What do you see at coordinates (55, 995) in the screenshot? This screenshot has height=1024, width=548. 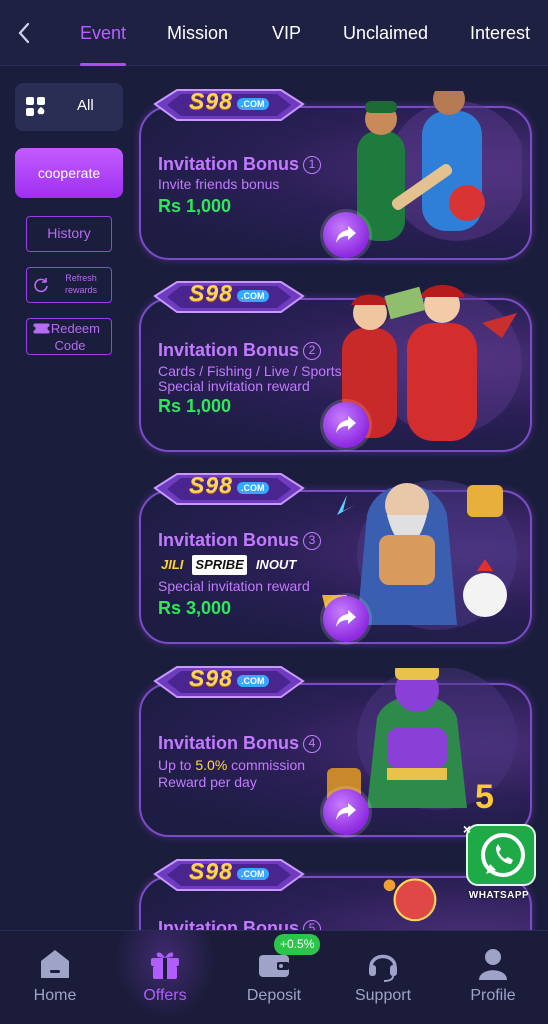 I see `nav-home-label: Home` at bounding box center [55, 995].